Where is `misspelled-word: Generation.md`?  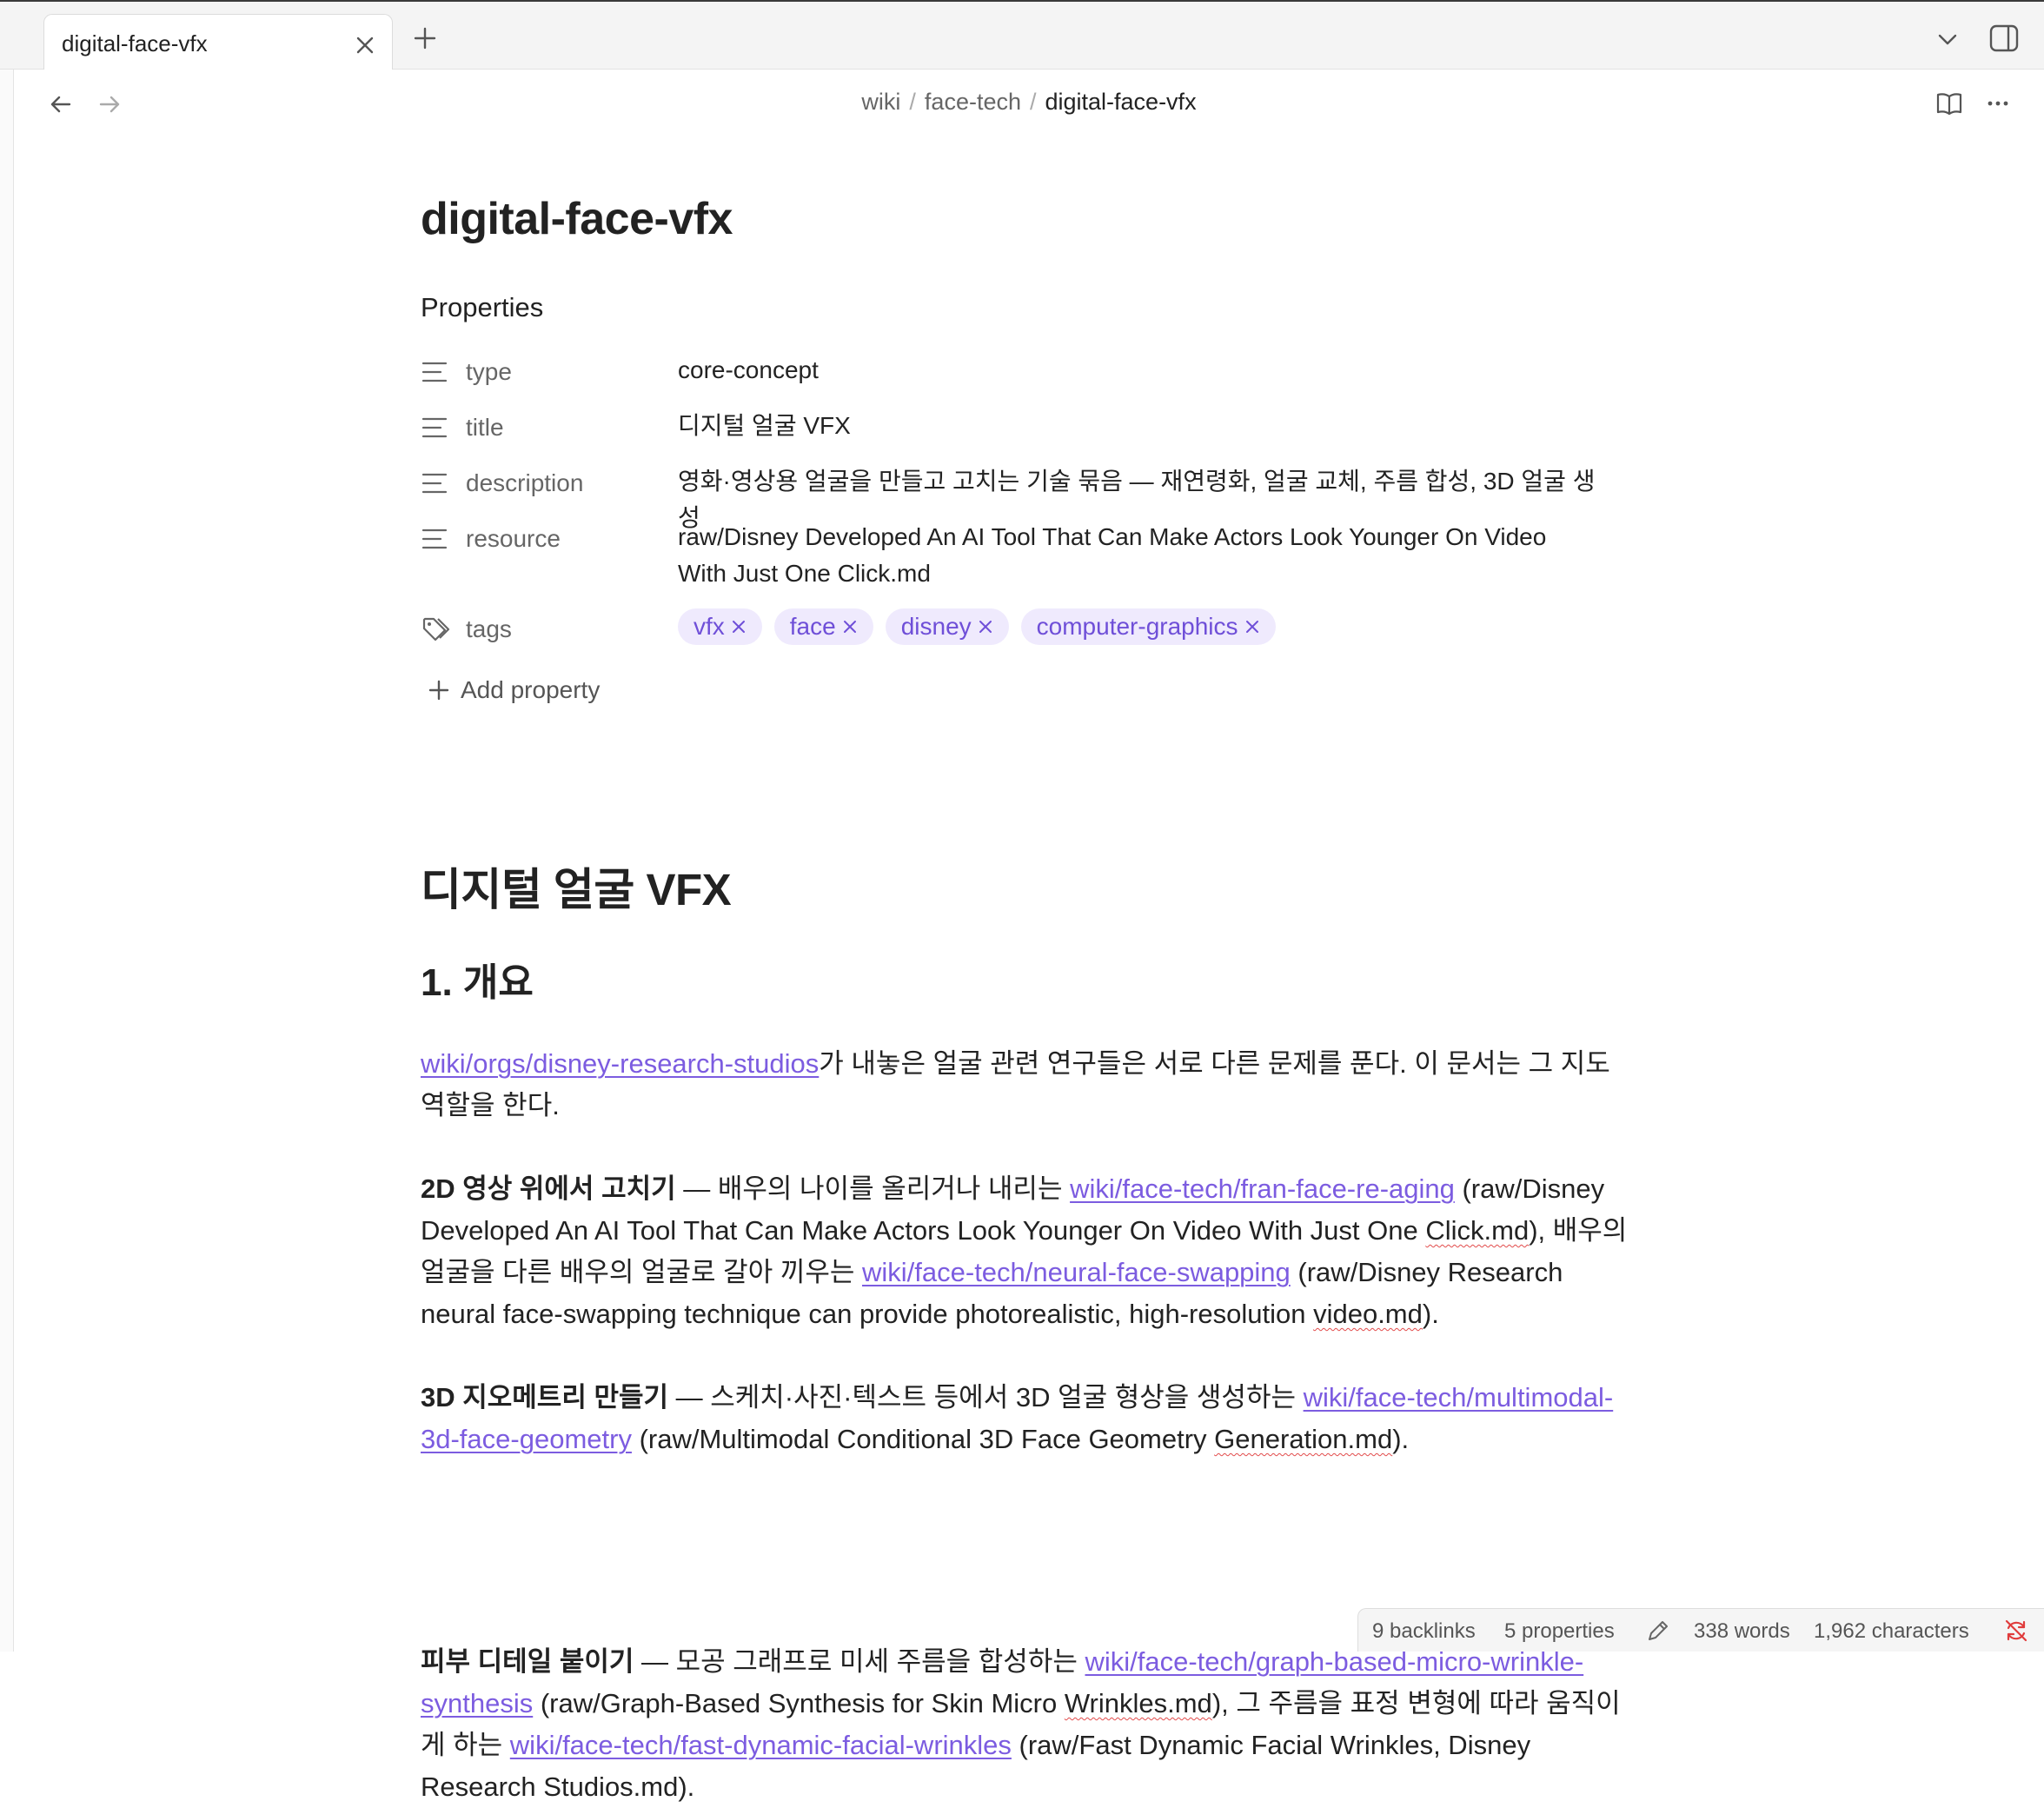
misspelled-word: Generation.md is located at coordinates (1303, 1439).